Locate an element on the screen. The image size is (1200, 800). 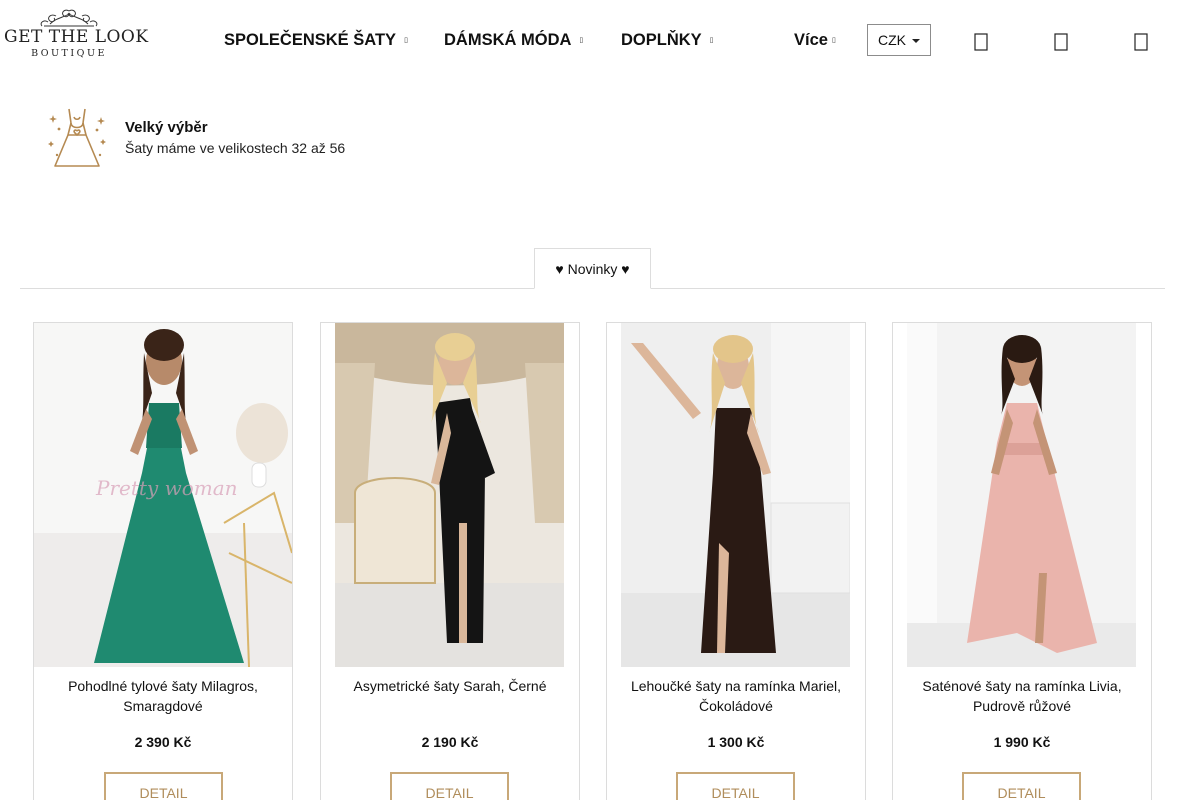
logo-subtitle: BOUTIQUE is located at coordinates (69, 53).